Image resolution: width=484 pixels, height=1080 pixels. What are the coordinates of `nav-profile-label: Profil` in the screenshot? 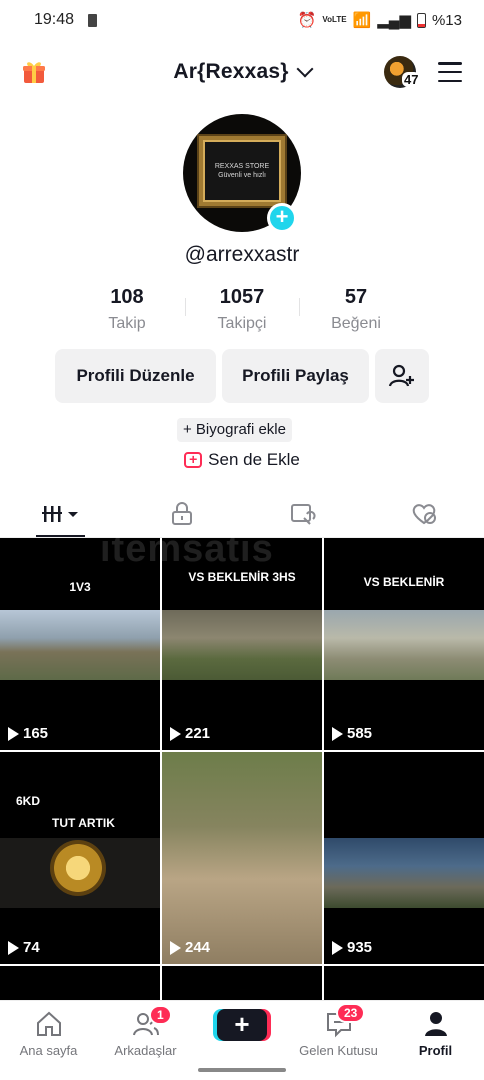 It's located at (435, 1050).